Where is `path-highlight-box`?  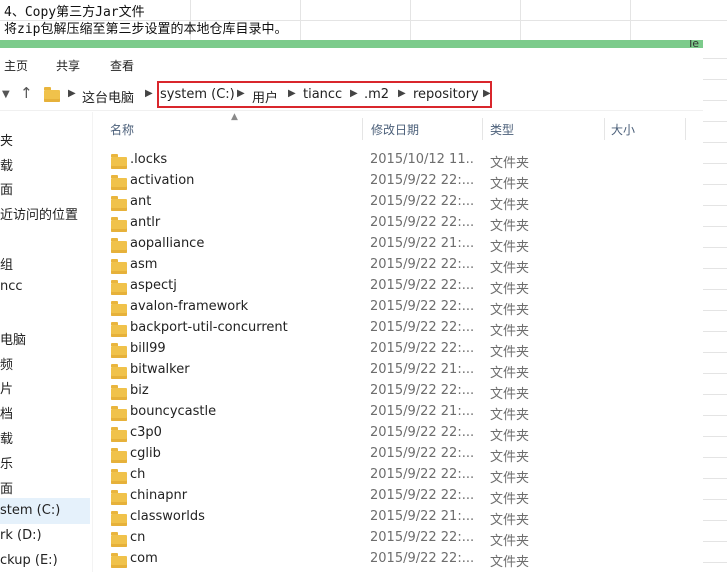 path-highlight-box is located at coordinates (324, 94).